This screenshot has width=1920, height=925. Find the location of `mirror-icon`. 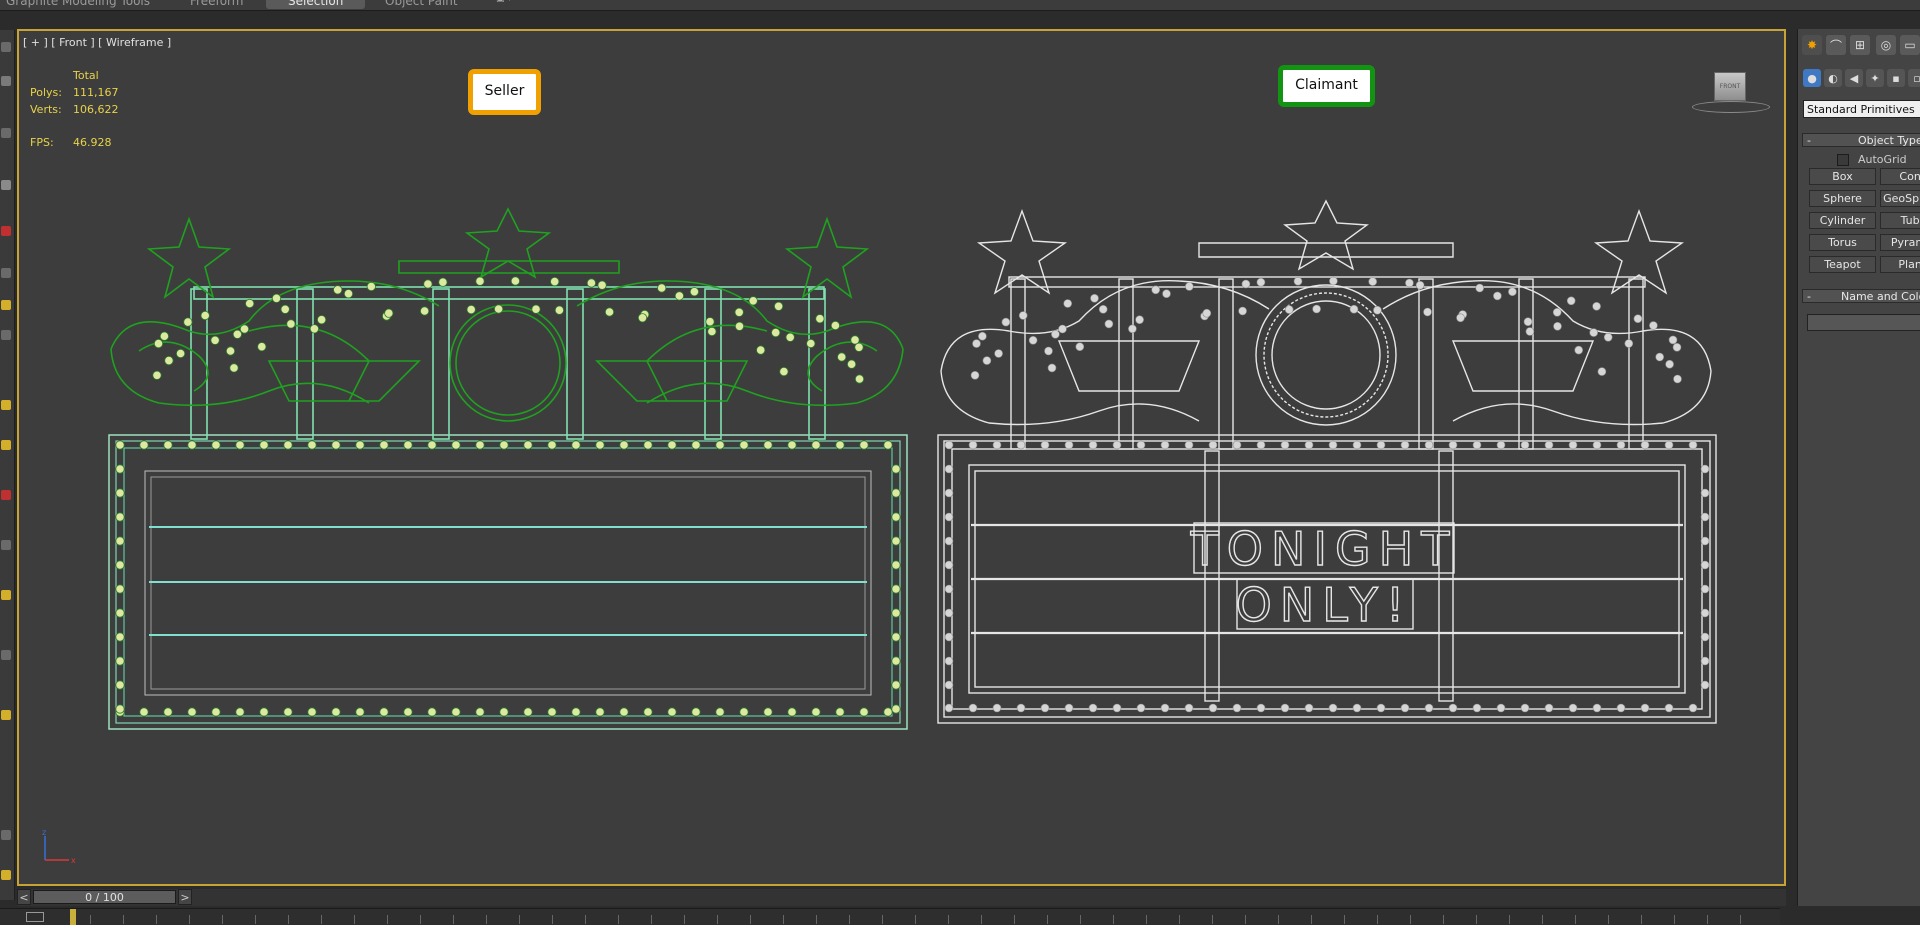

mirror-icon is located at coordinates (6, 273).